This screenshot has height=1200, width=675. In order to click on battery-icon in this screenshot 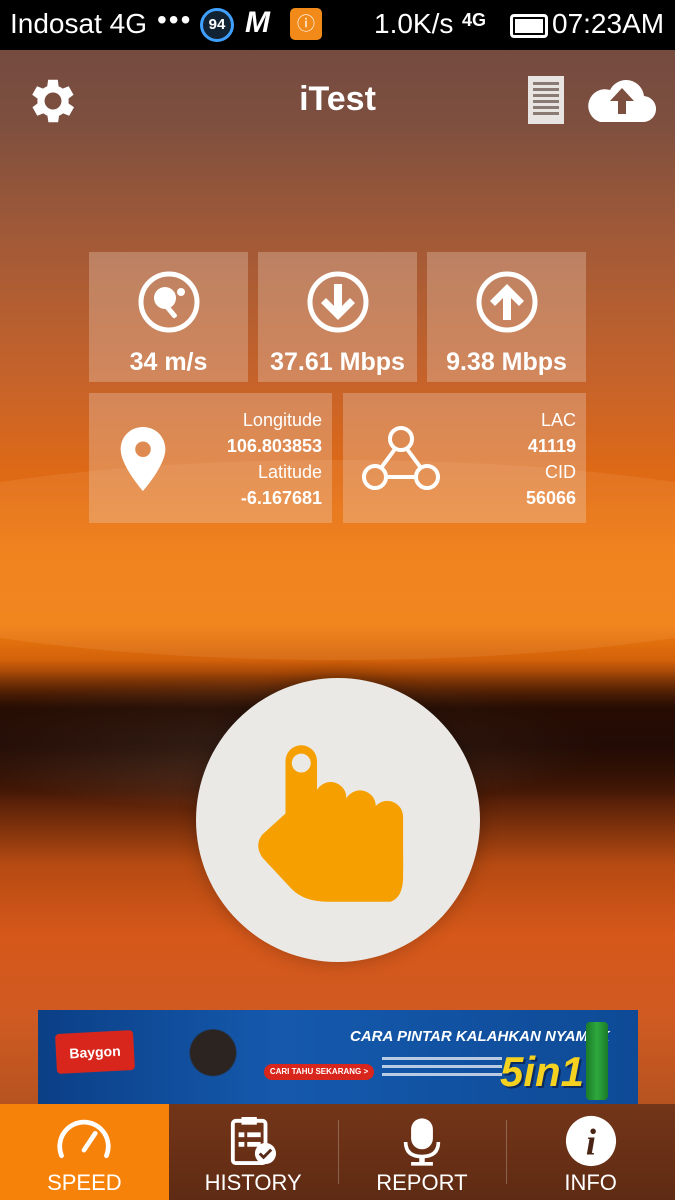, I will do `click(529, 26)`.